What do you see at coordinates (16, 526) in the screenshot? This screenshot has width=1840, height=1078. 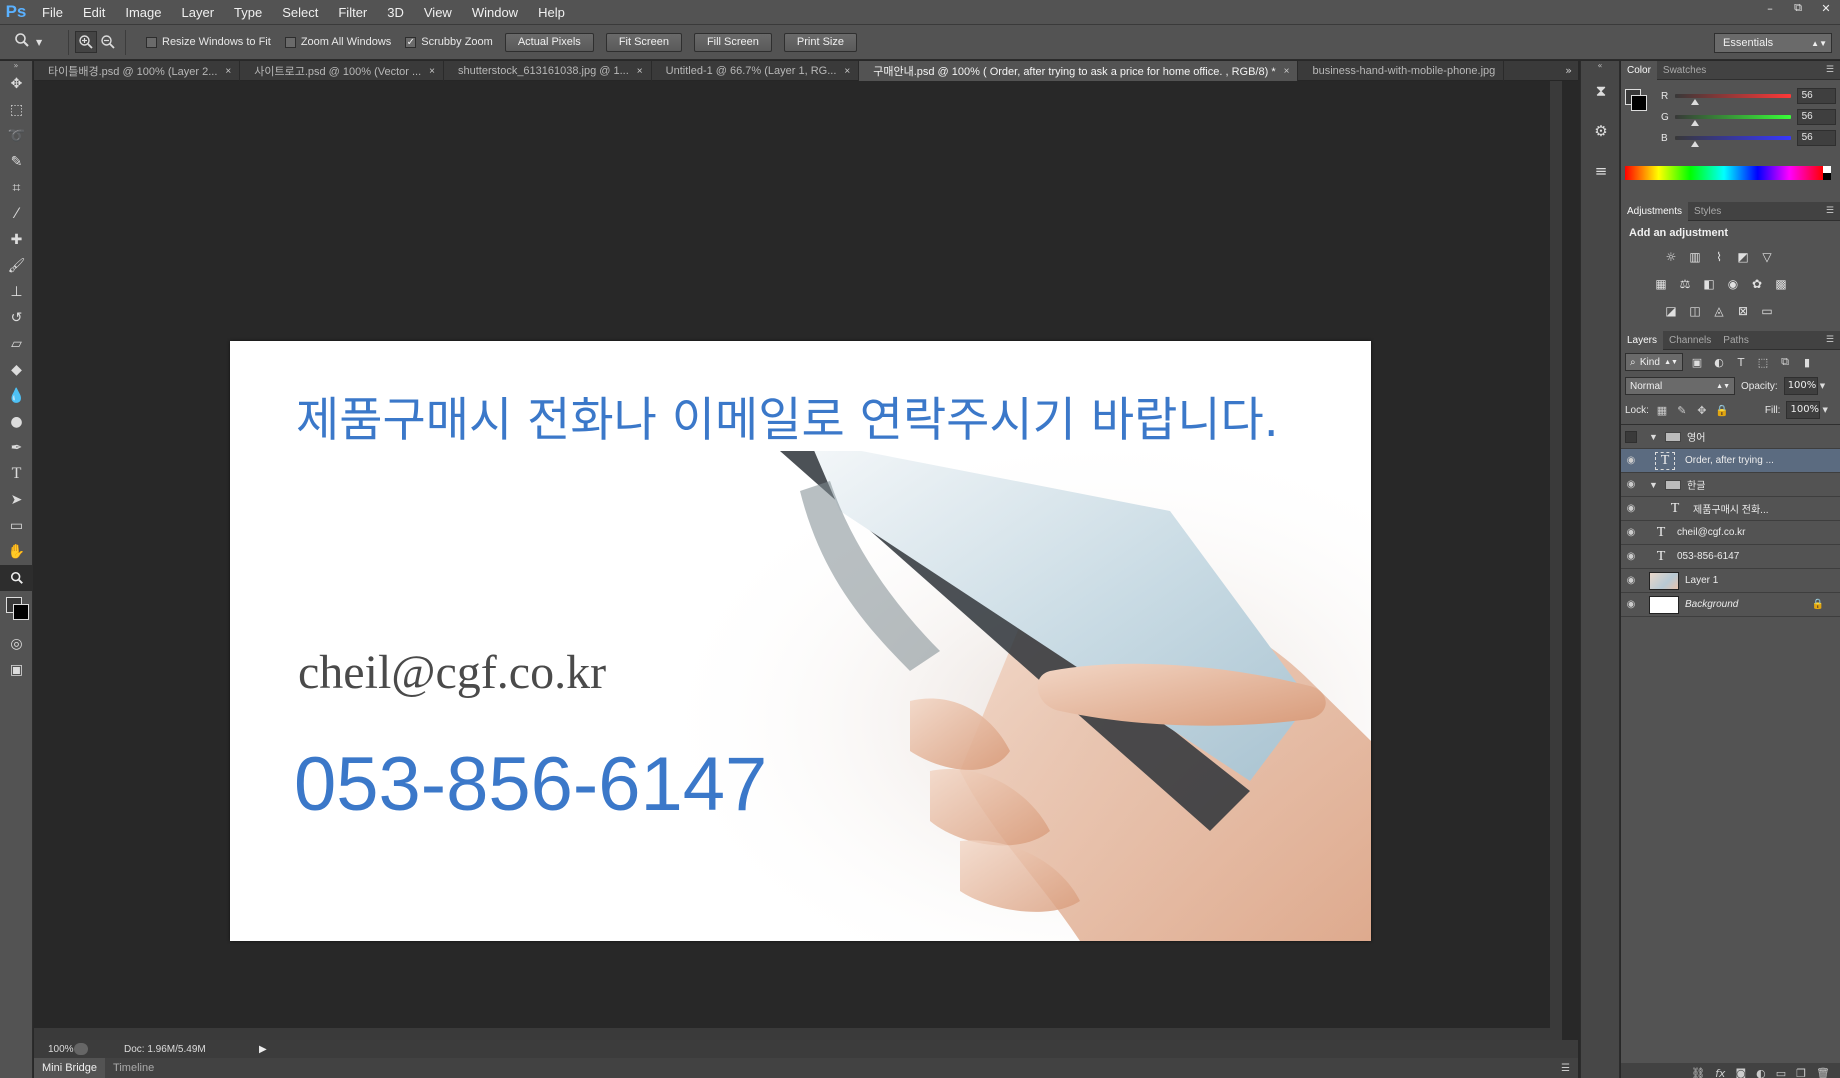 I see `rectangle-tool-icon: ▭` at bounding box center [16, 526].